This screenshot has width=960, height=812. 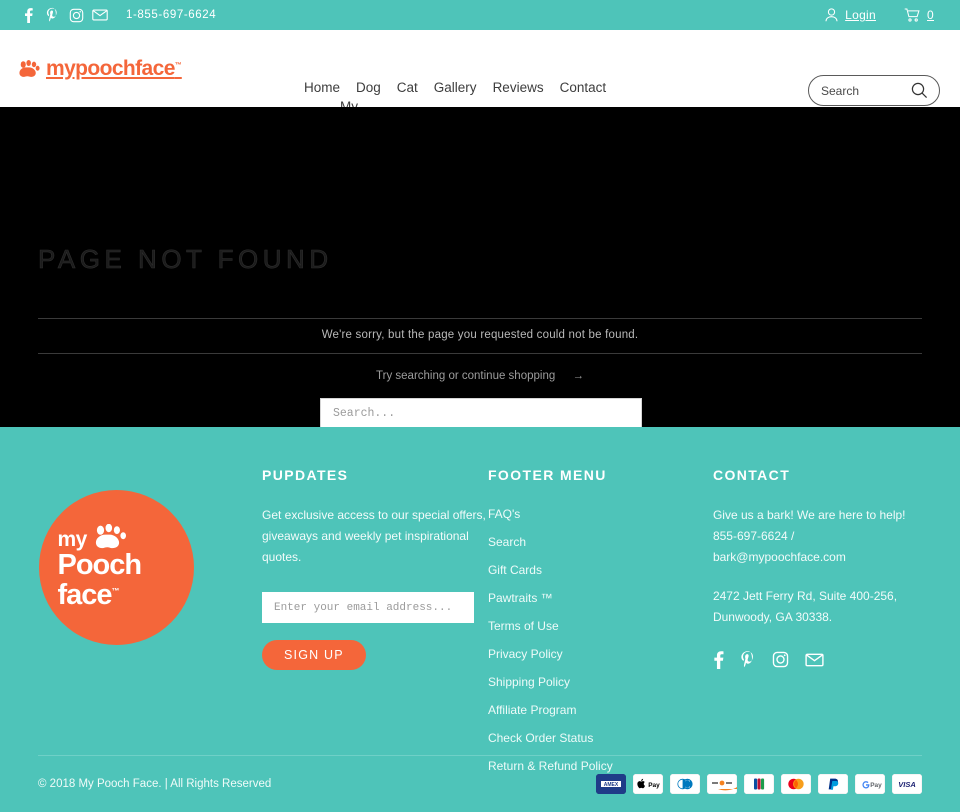 What do you see at coordinates (578, 376) in the screenshot?
I see `arrow-right-icon: →` at bounding box center [578, 376].